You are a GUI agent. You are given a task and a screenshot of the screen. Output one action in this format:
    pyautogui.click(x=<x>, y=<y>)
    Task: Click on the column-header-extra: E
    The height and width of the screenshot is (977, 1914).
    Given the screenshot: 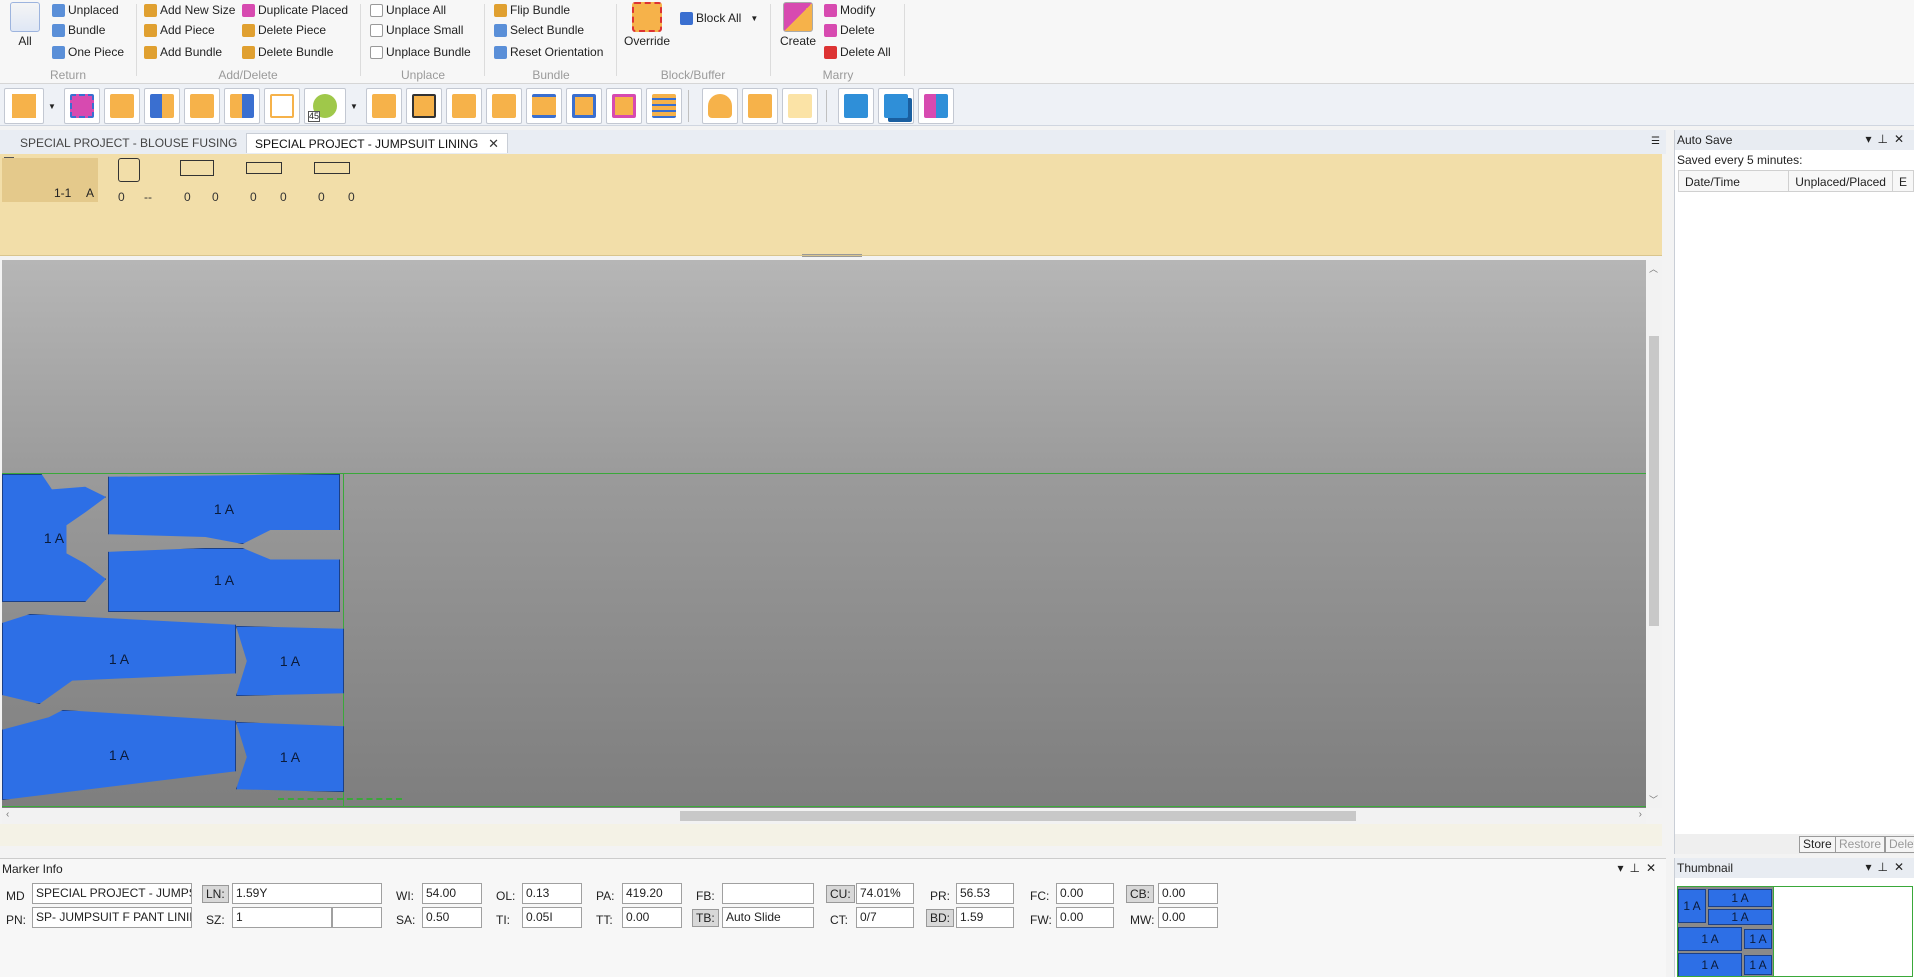 What is the action you would take?
    pyautogui.click(x=1903, y=181)
    